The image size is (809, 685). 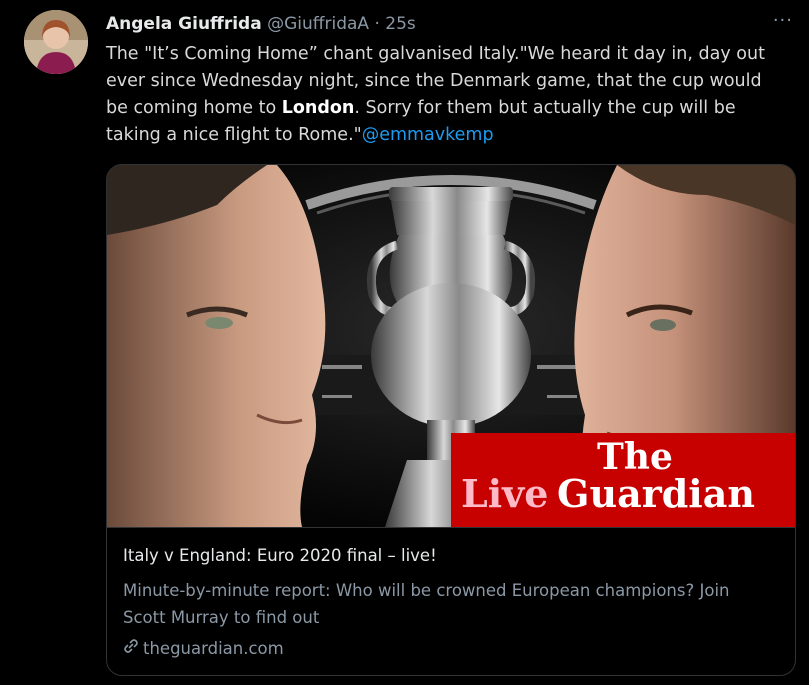 I want to click on card-title: Italy v England: Euro 2020 final – live!, so click(x=280, y=555).